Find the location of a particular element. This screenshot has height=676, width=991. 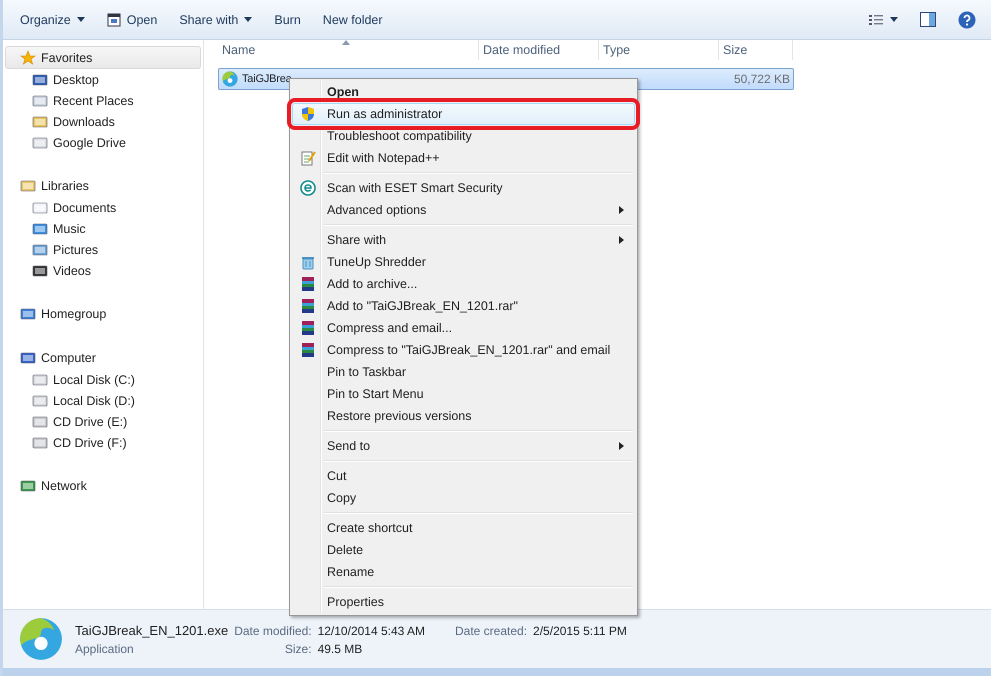

file-name: TaiGJBreak_EN_1201.exe is located at coordinates (151, 630).